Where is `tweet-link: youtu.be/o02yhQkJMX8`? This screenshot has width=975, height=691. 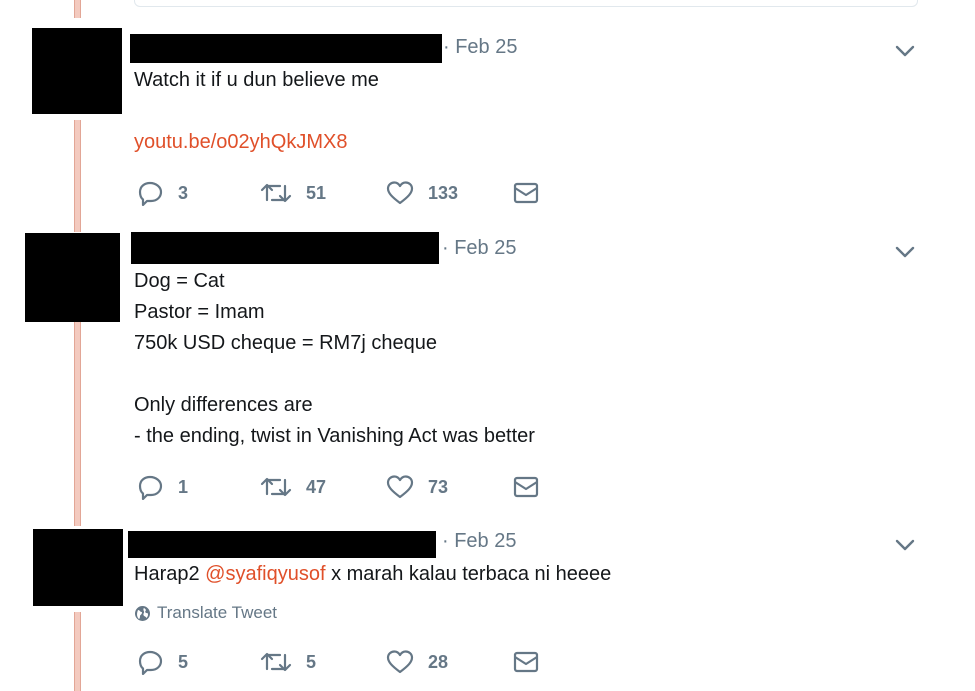
tweet-link: youtu.be/o02yhQkJMX8 is located at coordinates (240, 142).